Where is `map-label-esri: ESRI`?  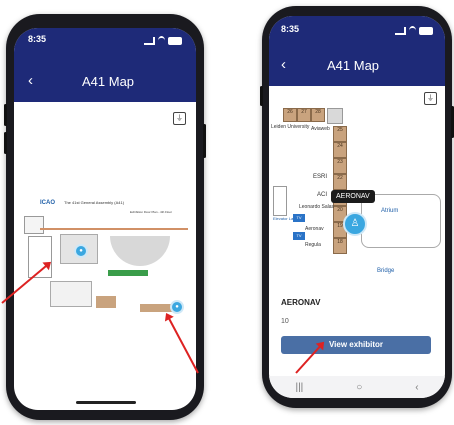 map-label-esri: ESRI is located at coordinates (320, 177).